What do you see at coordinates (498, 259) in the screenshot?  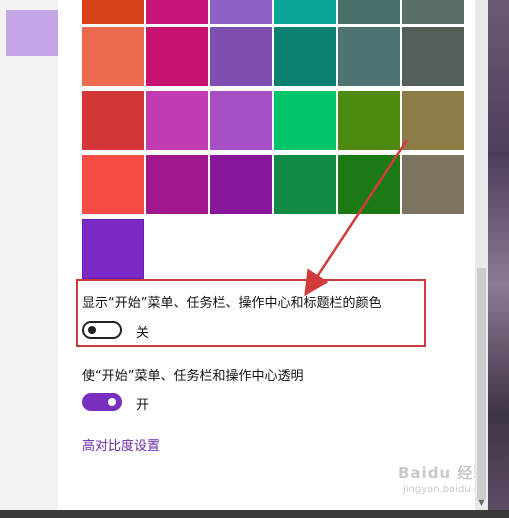 I see `desktop-background` at bounding box center [498, 259].